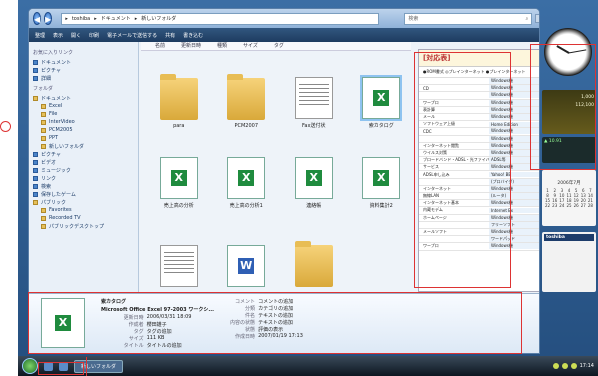 Image resolution: width=598 pixels, height=376 pixels. Describe the element at coordinates (48, 18) in the screenshot. I see `forward-button: ▶` at that location.